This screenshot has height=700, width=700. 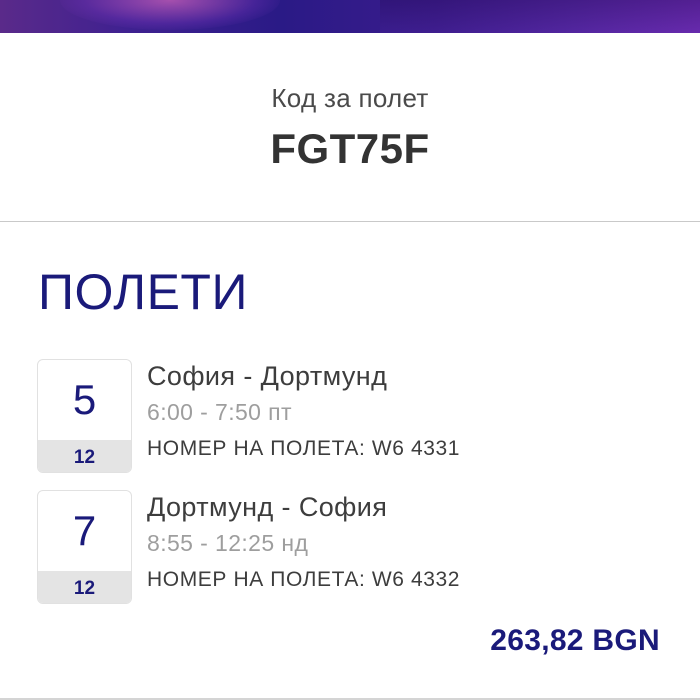 What do you see at coordinates (350, 16) in the screenshot?
I see `hero-banner-image` at bounding box center [350, 16].